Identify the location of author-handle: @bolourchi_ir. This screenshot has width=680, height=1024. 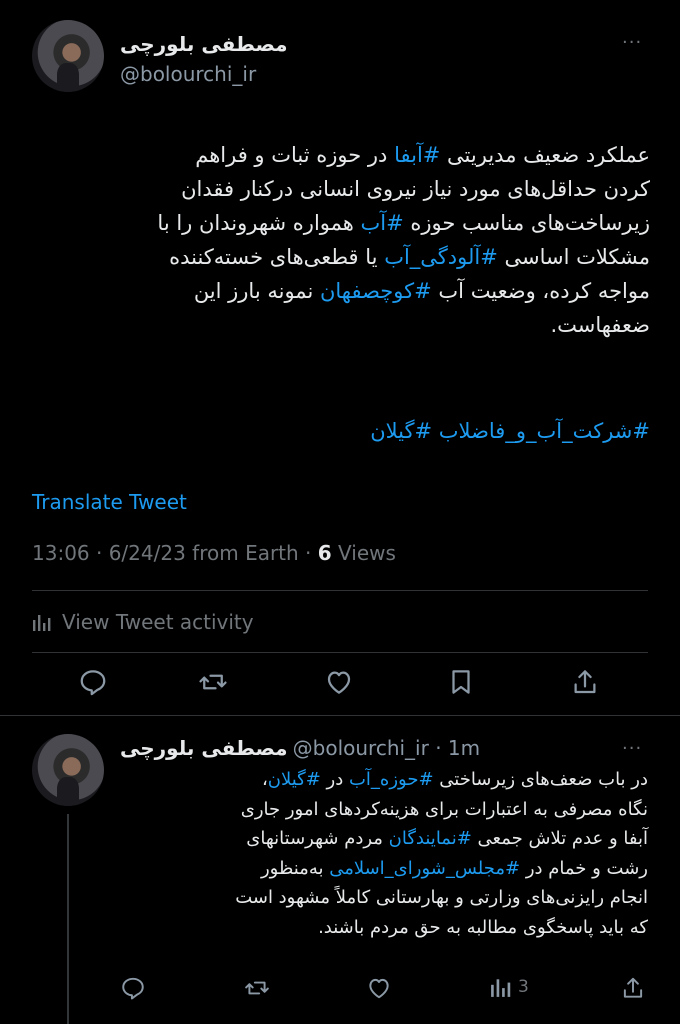
(188, 74).